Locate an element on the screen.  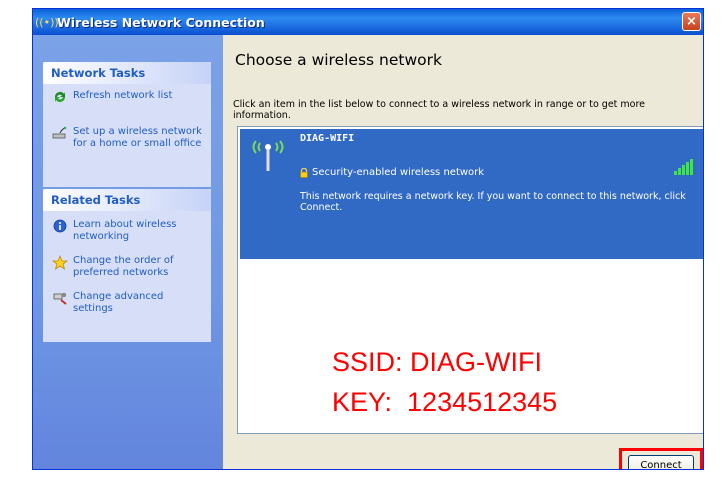
key-overlay-text: KEY: 1234512345 is located at coordinates (445, 402).